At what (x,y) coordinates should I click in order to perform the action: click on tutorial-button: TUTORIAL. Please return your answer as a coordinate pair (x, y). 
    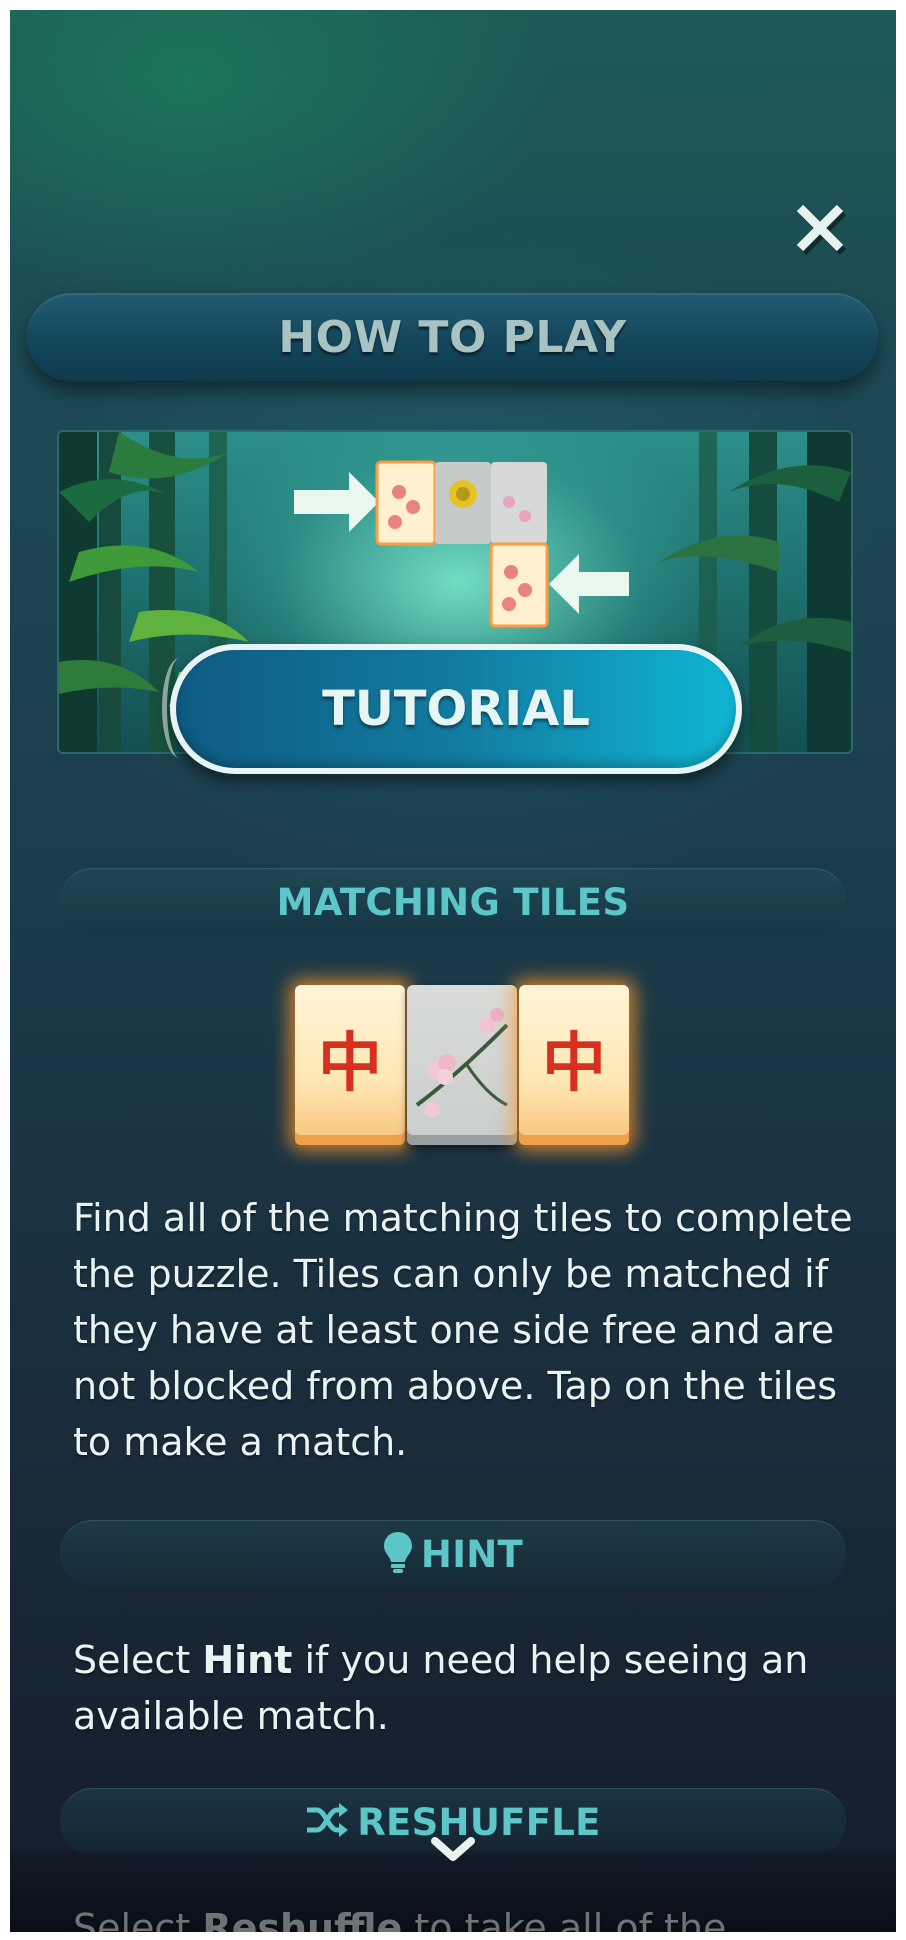
    Looking at the image, I should click on (452, 709).